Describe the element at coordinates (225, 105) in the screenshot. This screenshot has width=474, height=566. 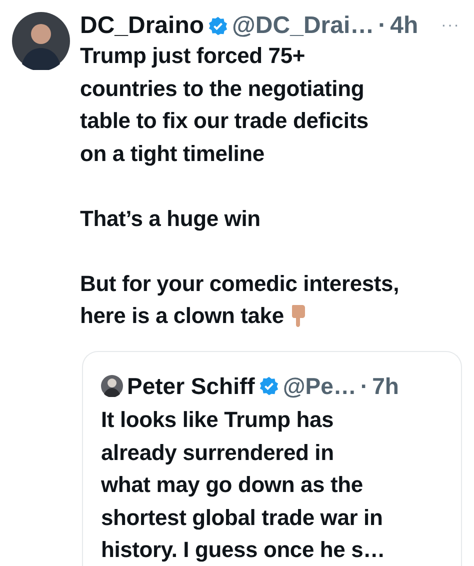
I see `post-text: Trump just forced 75+ countries to the negotiating table to fix our trade deficits on a tight timeline` at that location.